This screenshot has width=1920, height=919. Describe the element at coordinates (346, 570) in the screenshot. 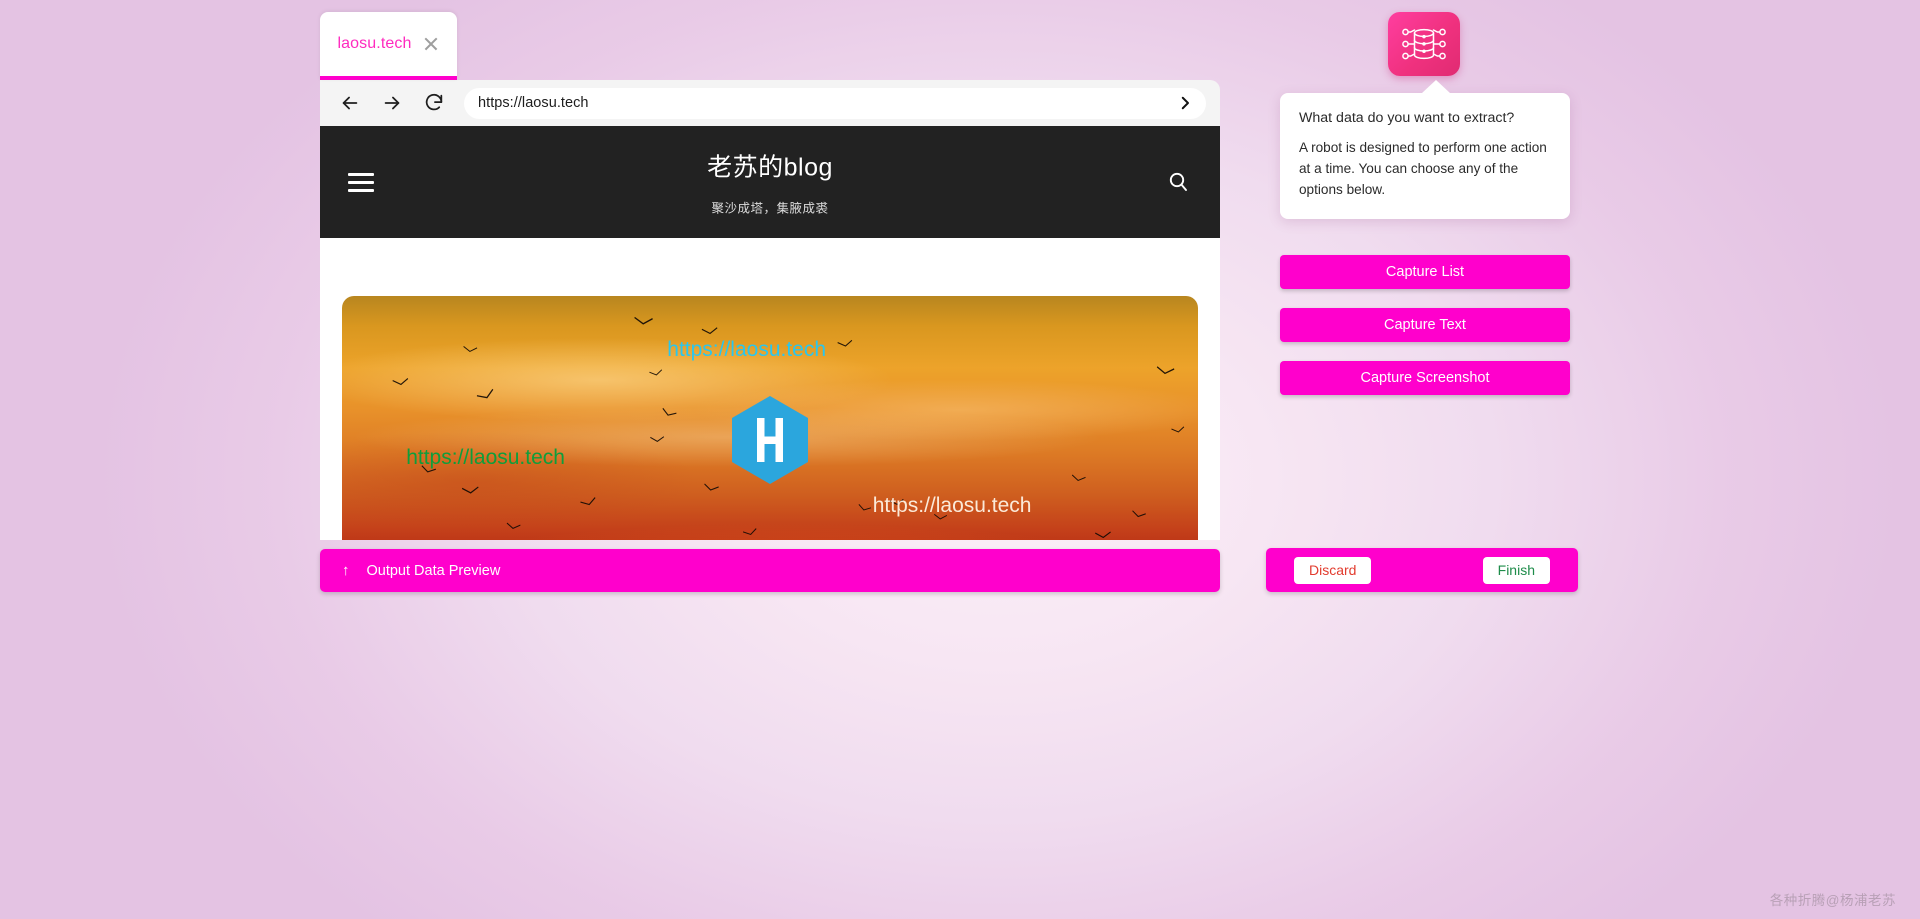

I see `arrow-up-icon: ↑` at that location.